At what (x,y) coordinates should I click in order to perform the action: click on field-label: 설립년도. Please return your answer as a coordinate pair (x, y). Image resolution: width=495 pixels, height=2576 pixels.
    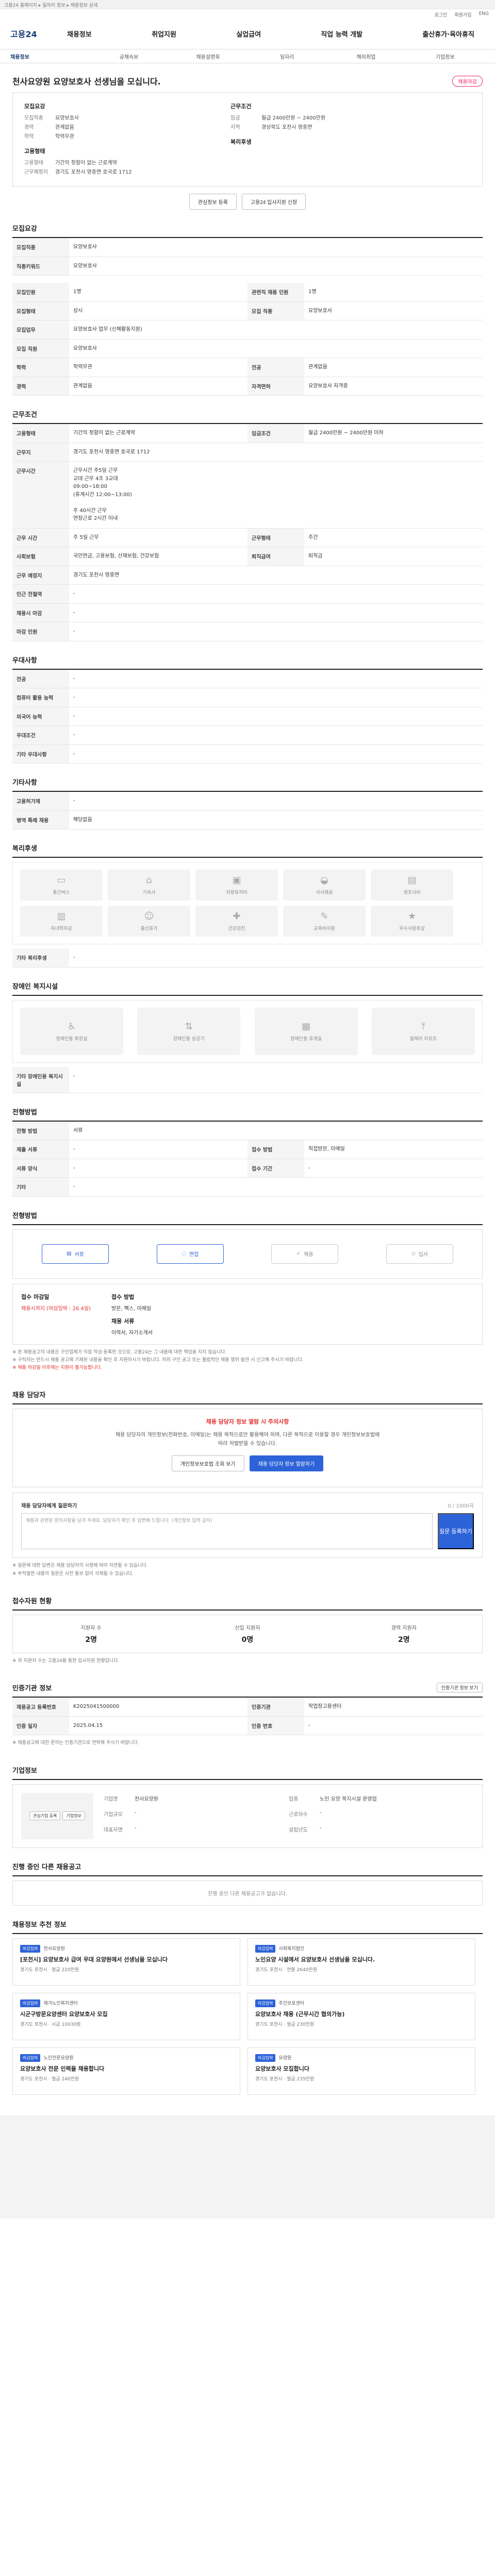
    Looking at the image, I should click on (298, 1830).